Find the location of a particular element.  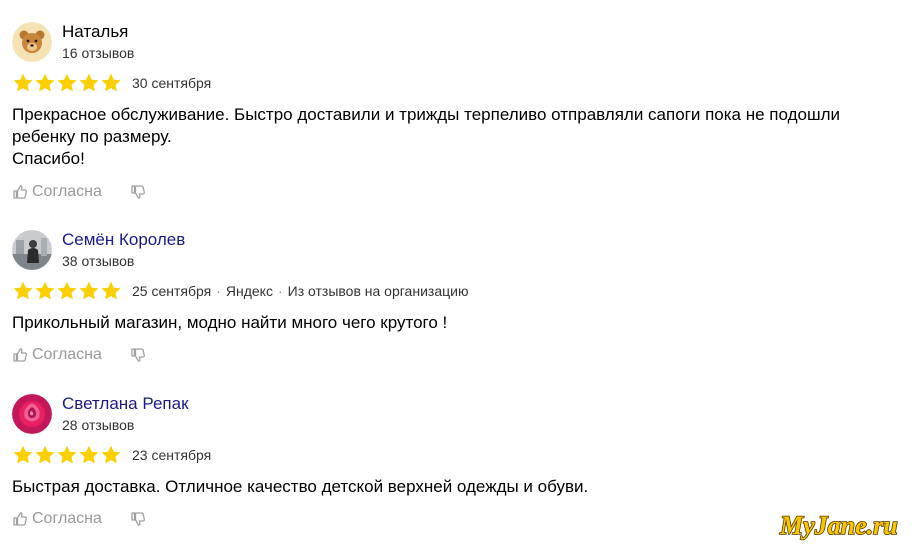

rose-avatar-icon is located at coordinates (32, 414).